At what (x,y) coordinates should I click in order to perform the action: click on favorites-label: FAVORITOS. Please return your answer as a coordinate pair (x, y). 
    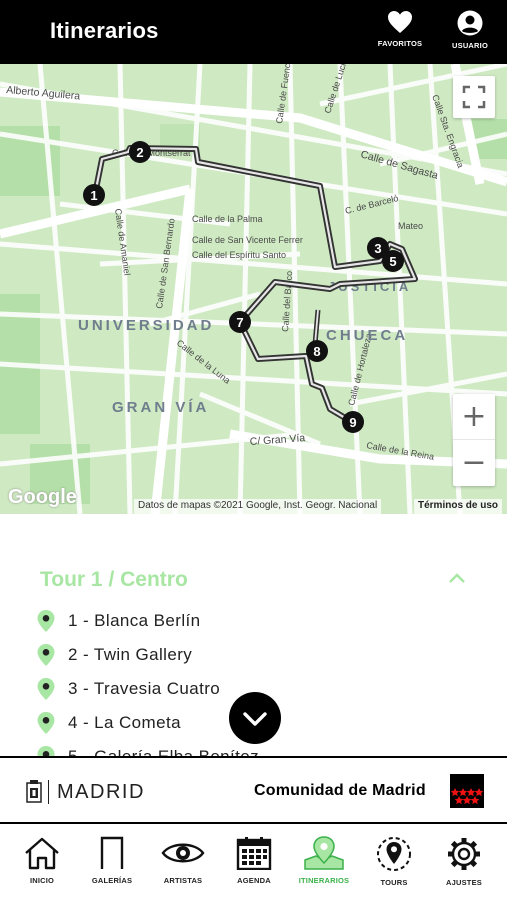
    Looking at the image, I should click on (400, 43).